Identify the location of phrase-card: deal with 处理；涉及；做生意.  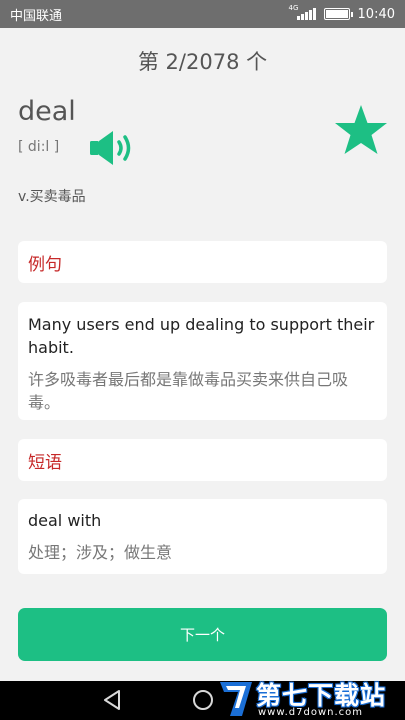
(202, 536).